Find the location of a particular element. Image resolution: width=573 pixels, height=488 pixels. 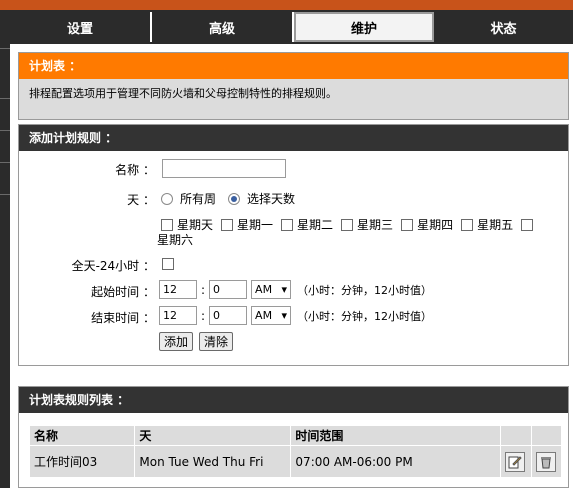

tab-maintenance: 维护 is located at coordinates (364, 27).